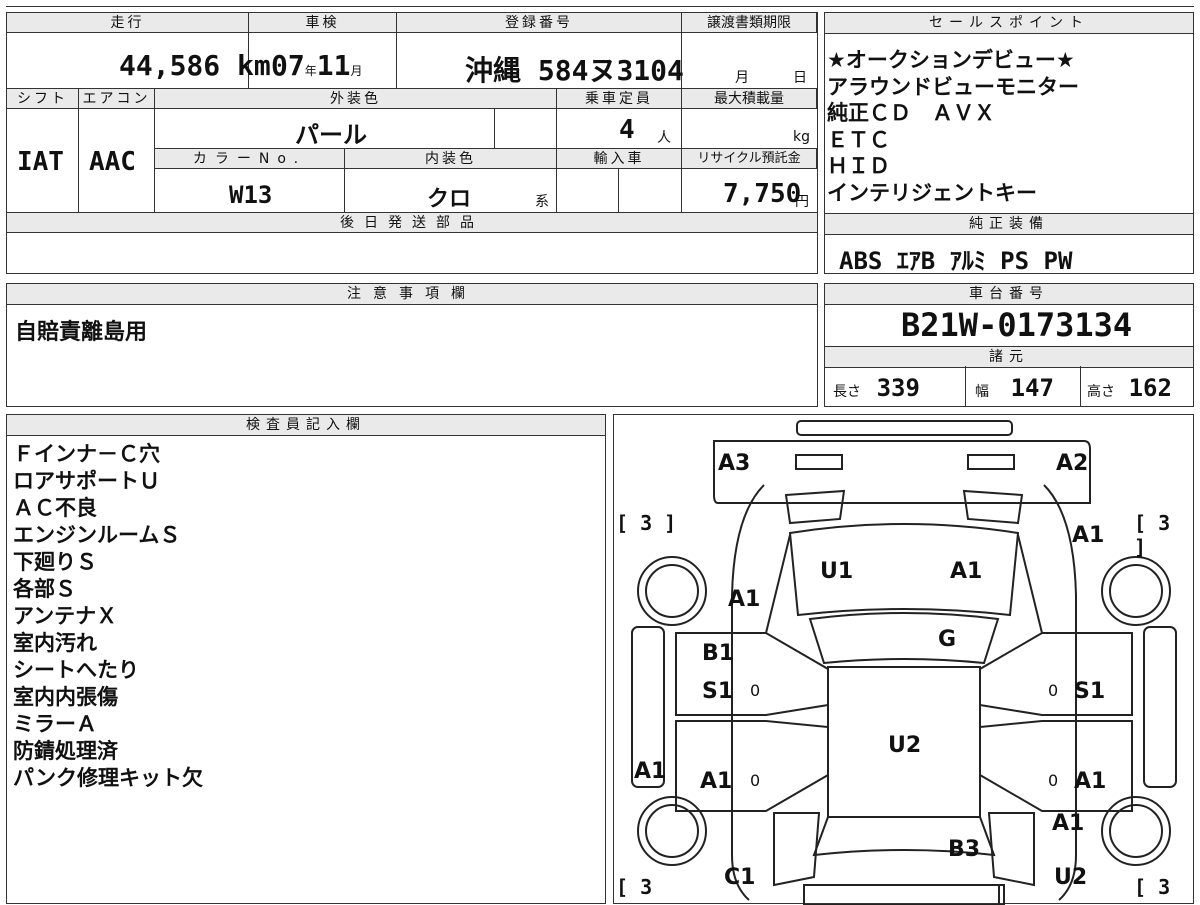 This screenshot has width=1200, height=905. What do you see at coordinates (1009, 357) in the screenshot?
I see `spec-header: 諸元` at bounding box center [1009, 357].